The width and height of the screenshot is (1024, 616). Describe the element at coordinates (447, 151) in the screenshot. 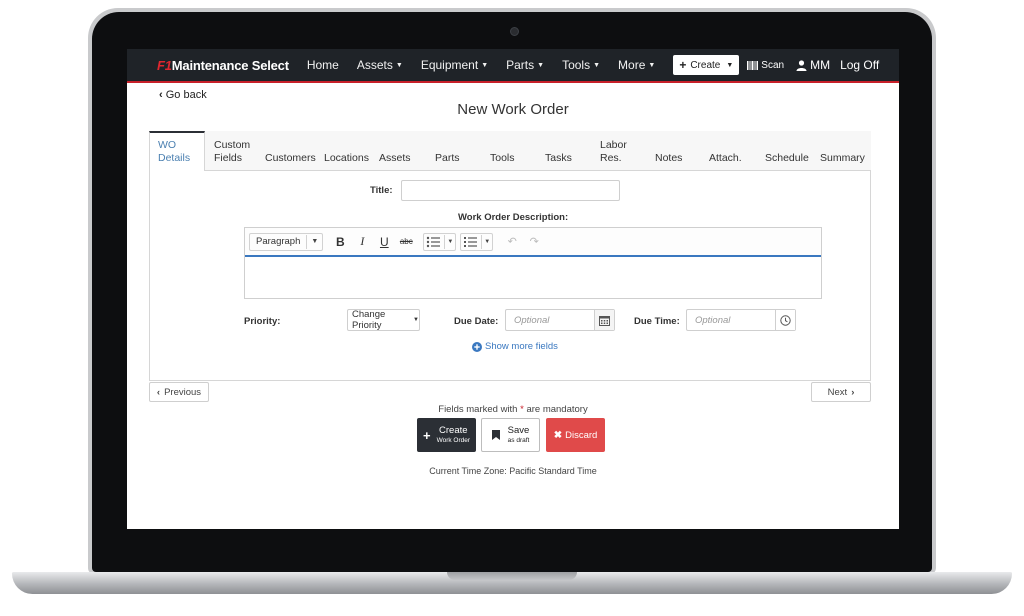

I see `tab-parts: Parts` at that location.